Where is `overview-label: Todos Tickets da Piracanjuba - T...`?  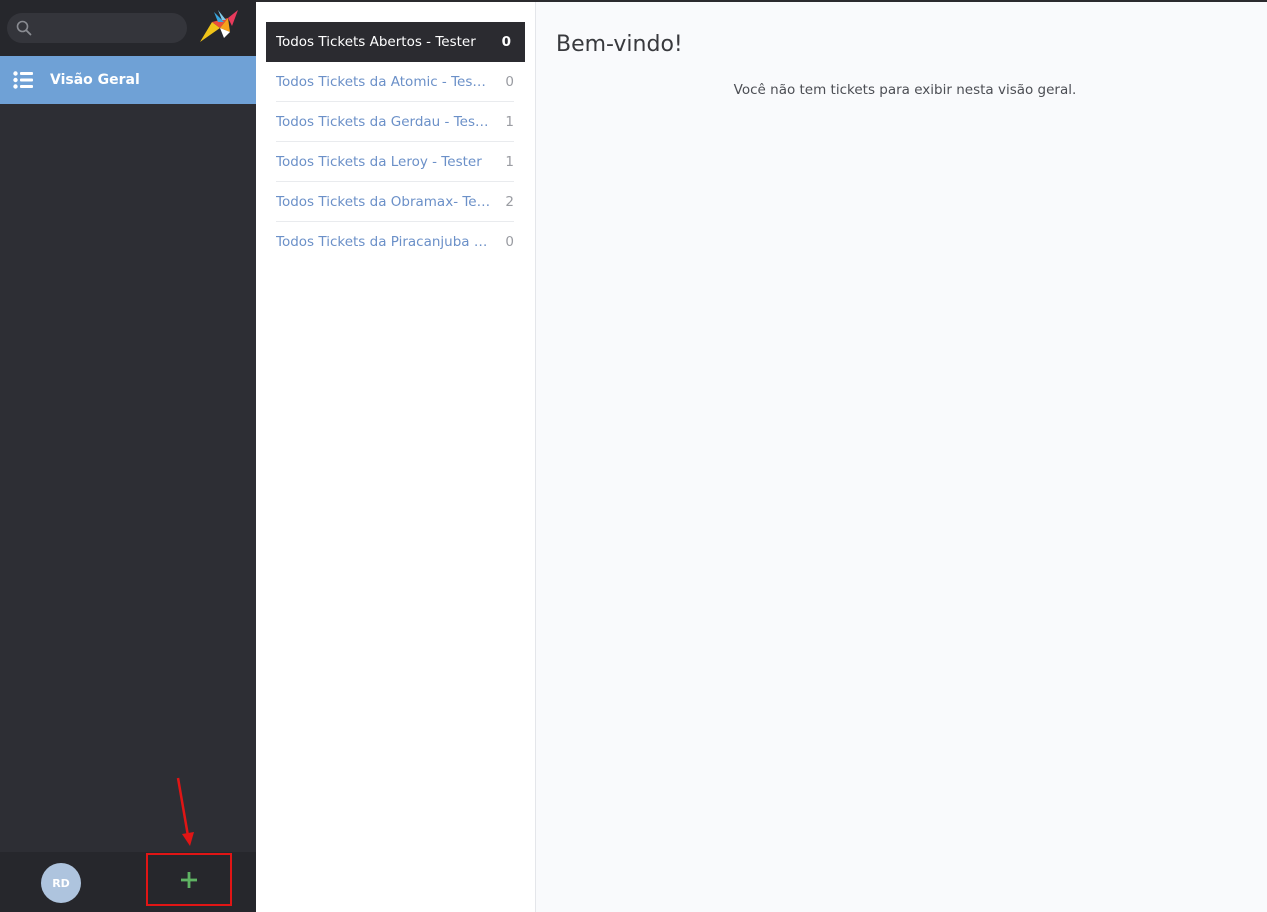 overview-label: Todos Tickets da Piracanjuba - T... is located at coordinates (383, 242).